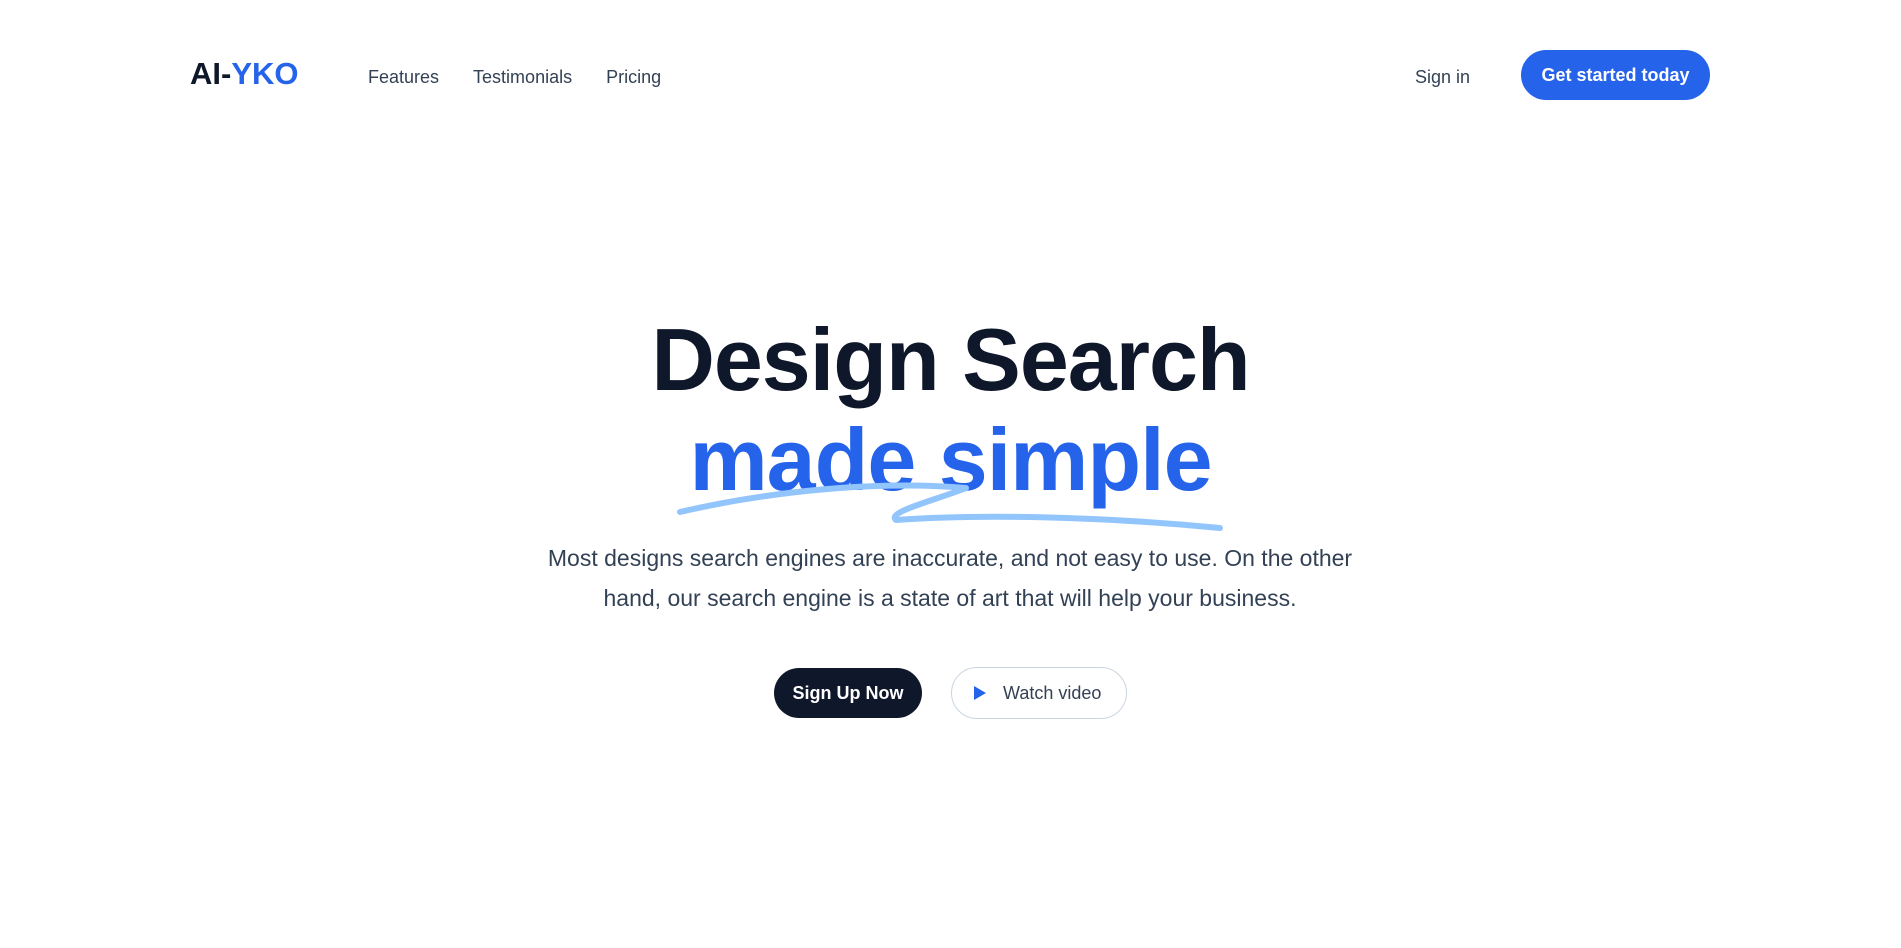 The image size is (1901, 948). Describe the element at coordinates (848, 693) in the screenshot. I see `sign-up-now-button: Sign Up Now` at that location.